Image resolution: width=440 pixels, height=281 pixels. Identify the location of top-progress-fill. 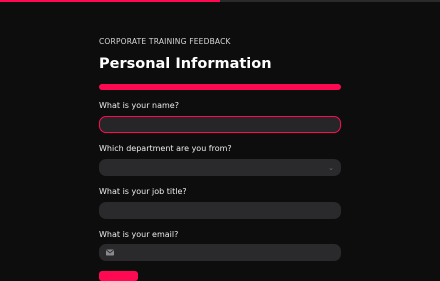
(110, 1).